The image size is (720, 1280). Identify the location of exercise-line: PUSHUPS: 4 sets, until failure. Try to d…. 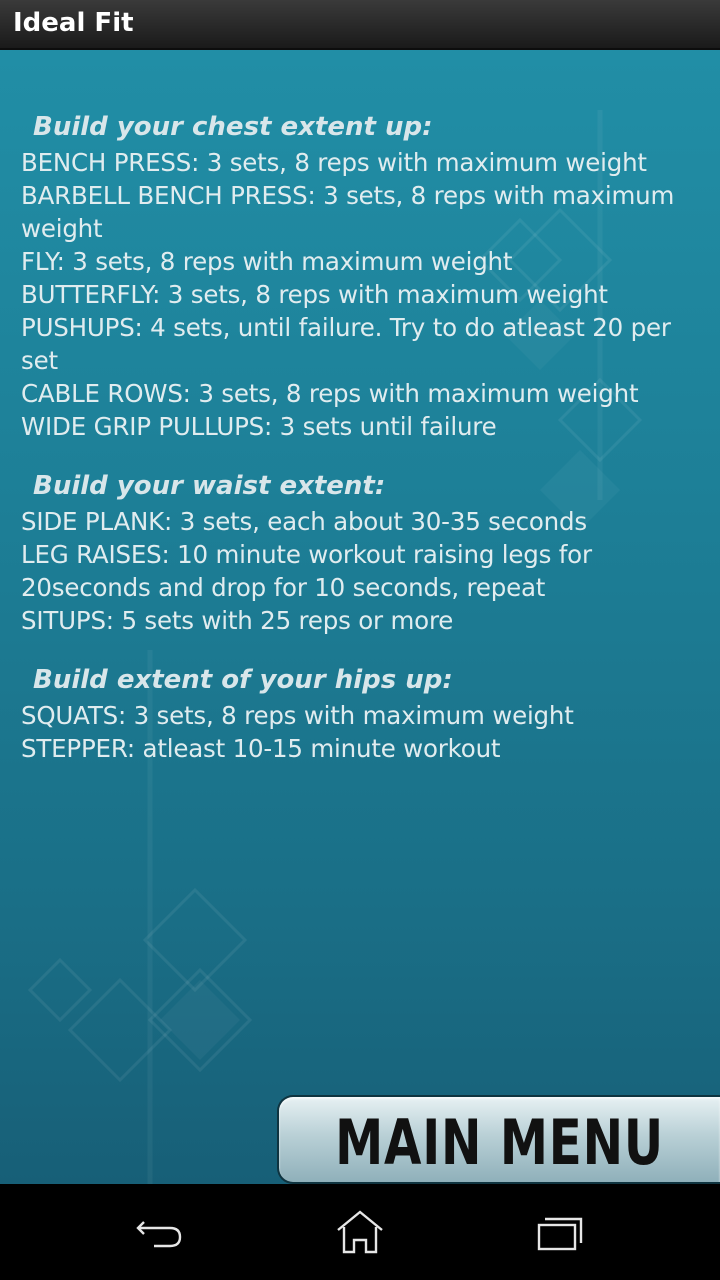
(346, 327).